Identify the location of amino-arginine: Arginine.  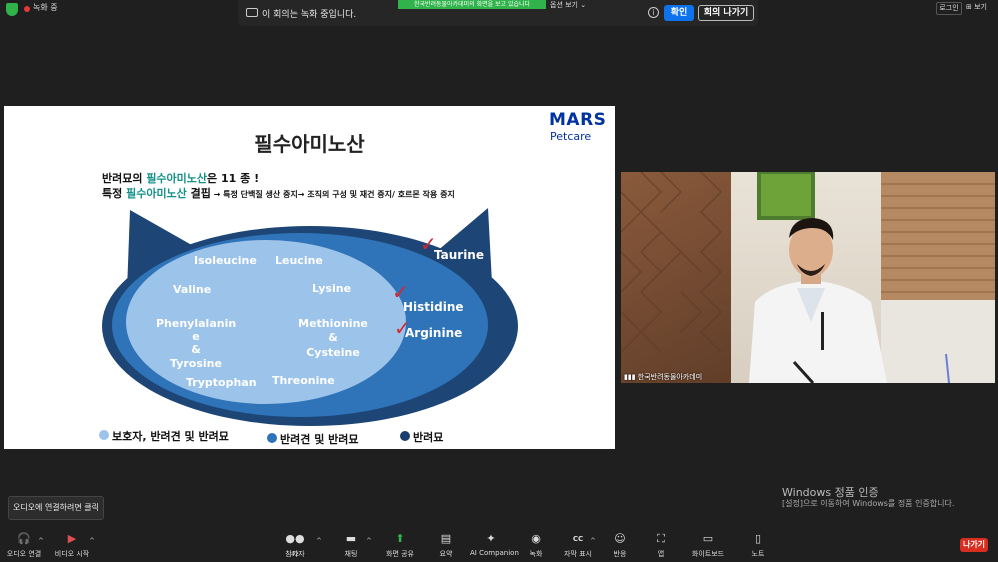
(434, 333).